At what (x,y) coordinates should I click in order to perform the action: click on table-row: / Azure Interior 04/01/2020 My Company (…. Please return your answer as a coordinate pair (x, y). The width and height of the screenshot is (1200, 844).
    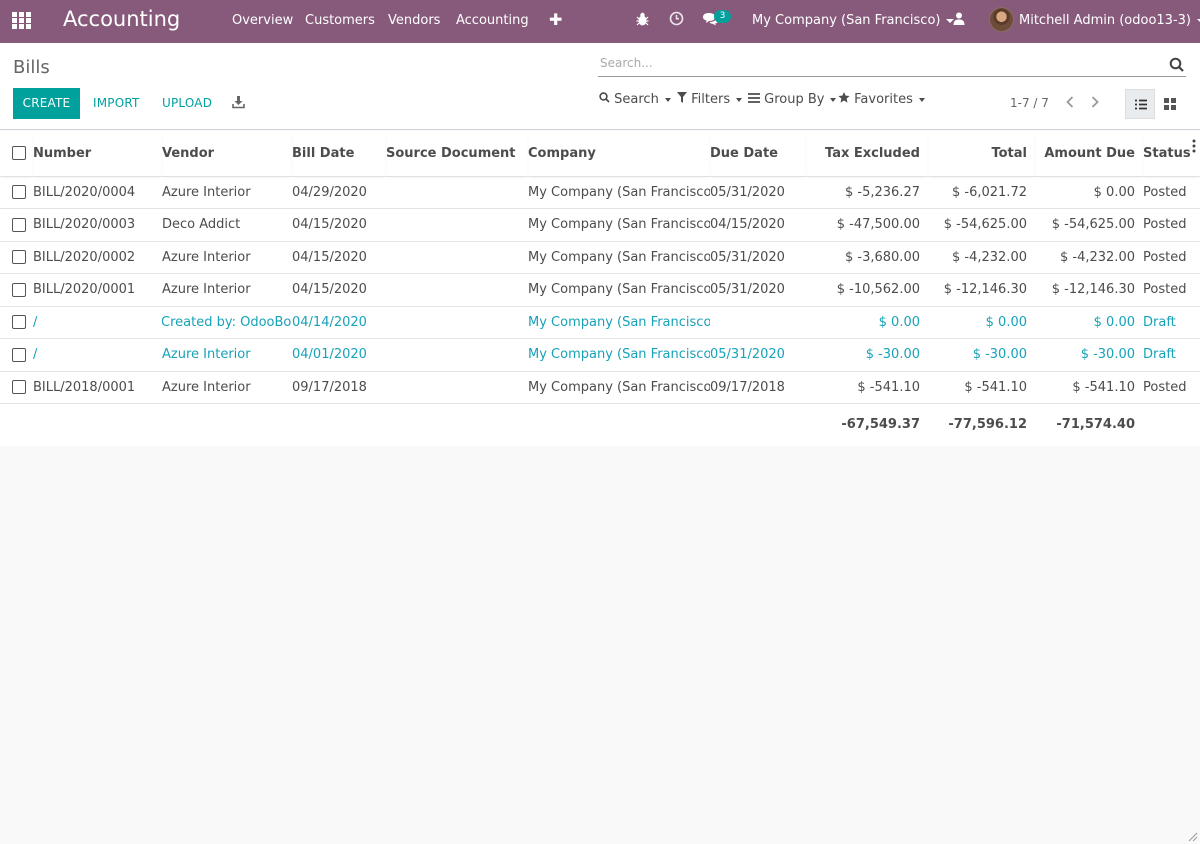
    Looking at the image, I should click on (600, 355).